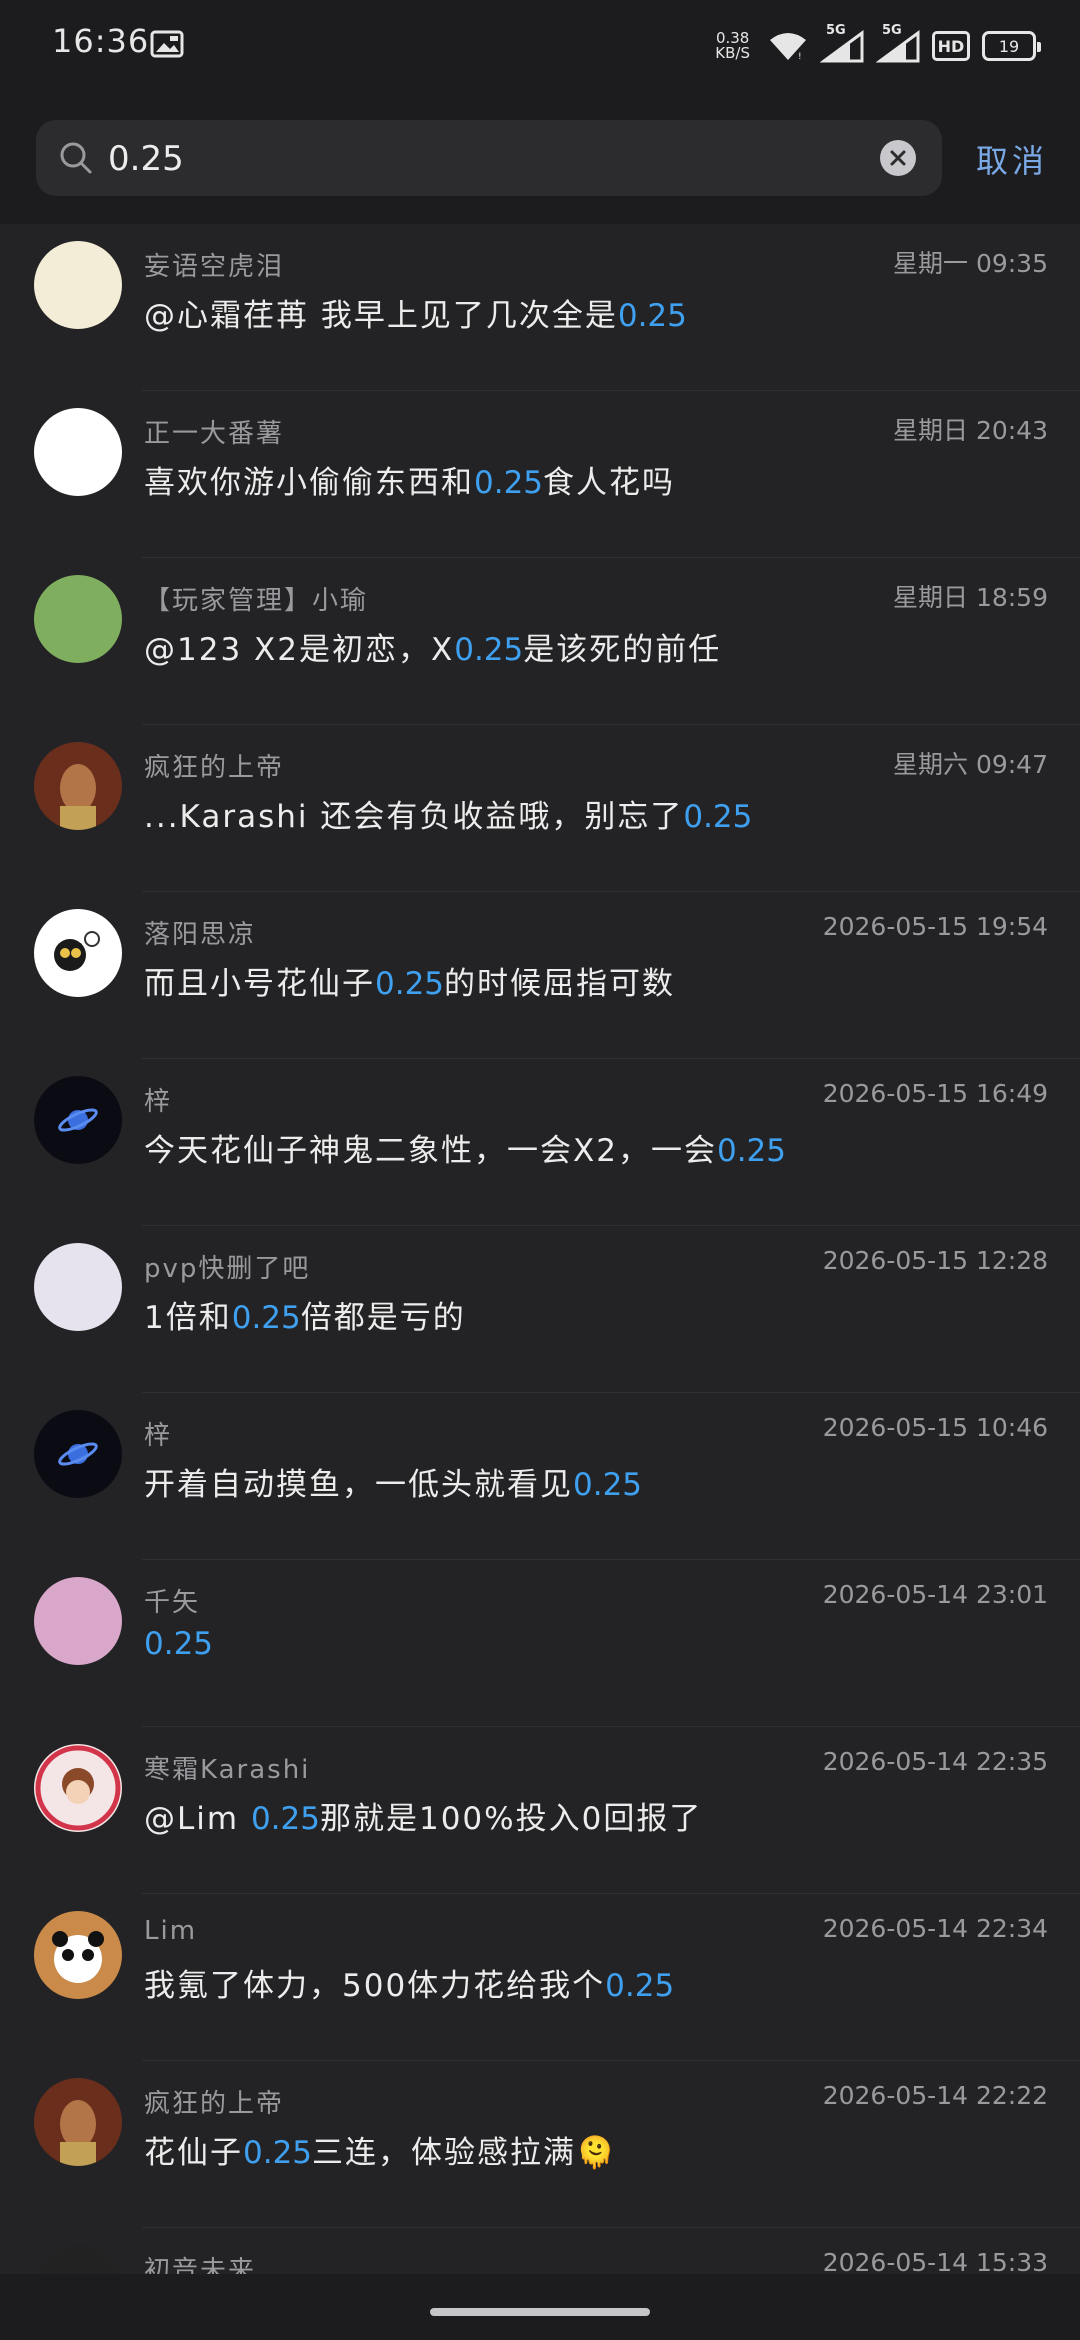 The height and width of the screenshot is (2340, 1080). Describe the element at coordinates (970, 764) in the screenshot. I see `message-time: 星期六 09:47` at that location.